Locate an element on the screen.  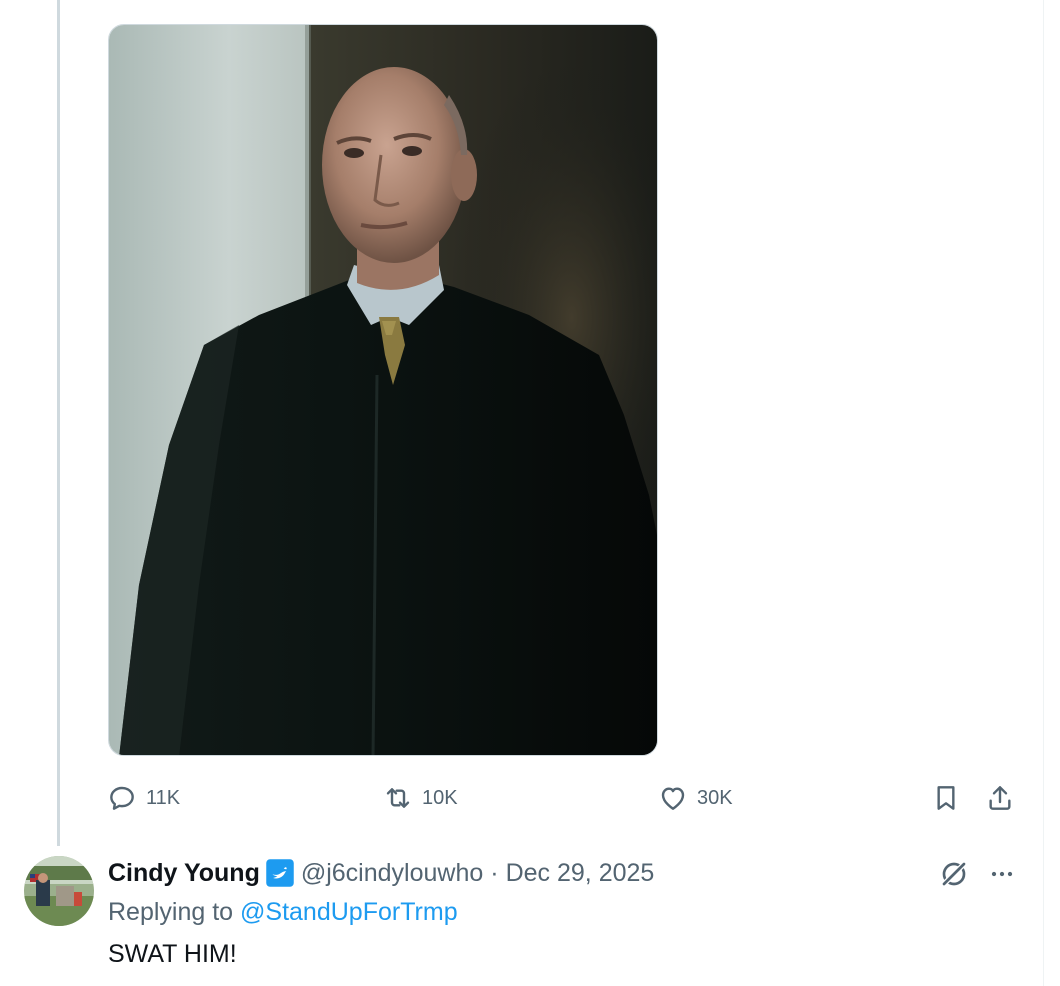
tweet-date: Dec 29, 2025 is located at coordinates (580, 873).